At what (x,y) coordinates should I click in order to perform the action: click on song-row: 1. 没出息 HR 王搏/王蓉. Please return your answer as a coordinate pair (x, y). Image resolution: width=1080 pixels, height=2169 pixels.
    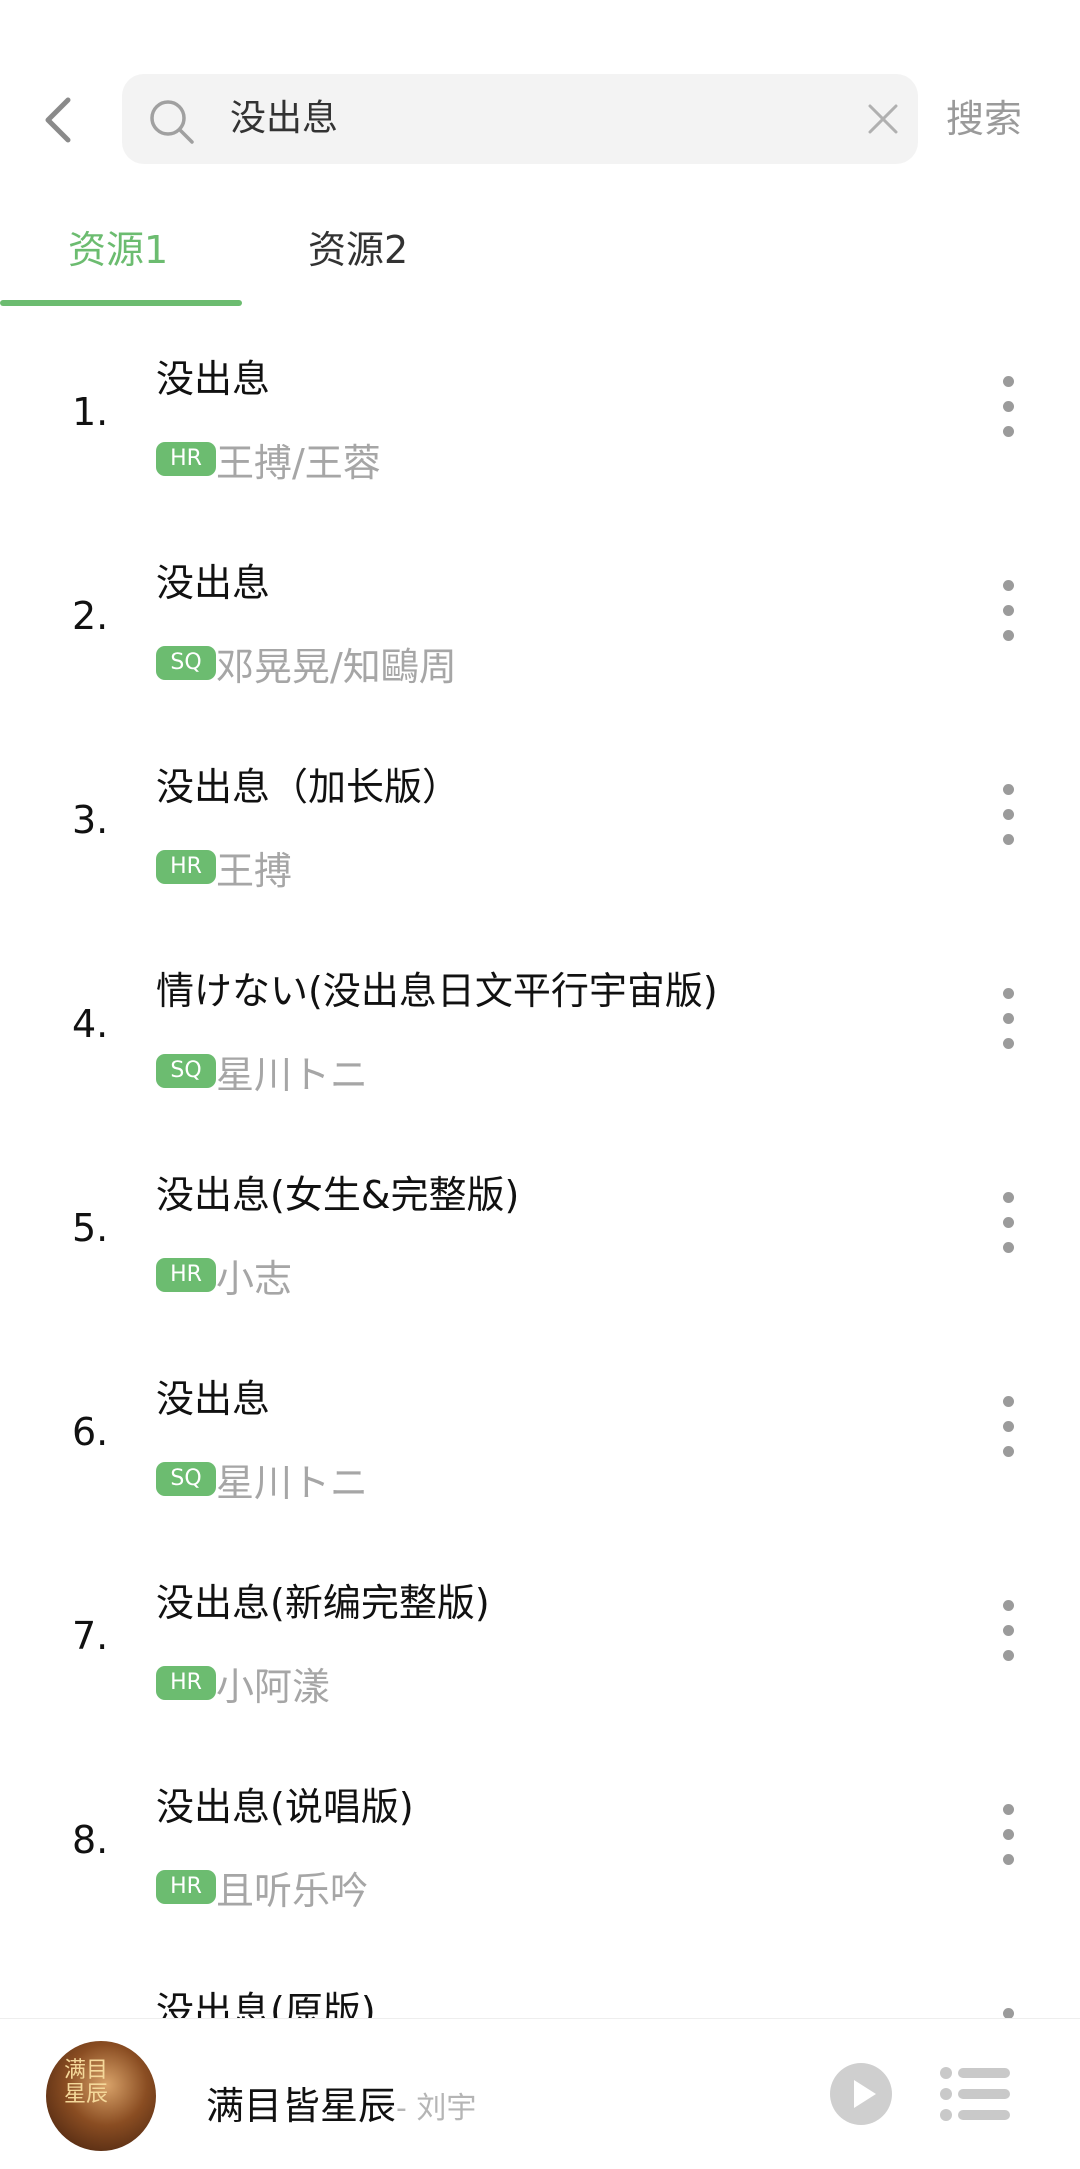
    Looking at the image, I should click on (540, 412).